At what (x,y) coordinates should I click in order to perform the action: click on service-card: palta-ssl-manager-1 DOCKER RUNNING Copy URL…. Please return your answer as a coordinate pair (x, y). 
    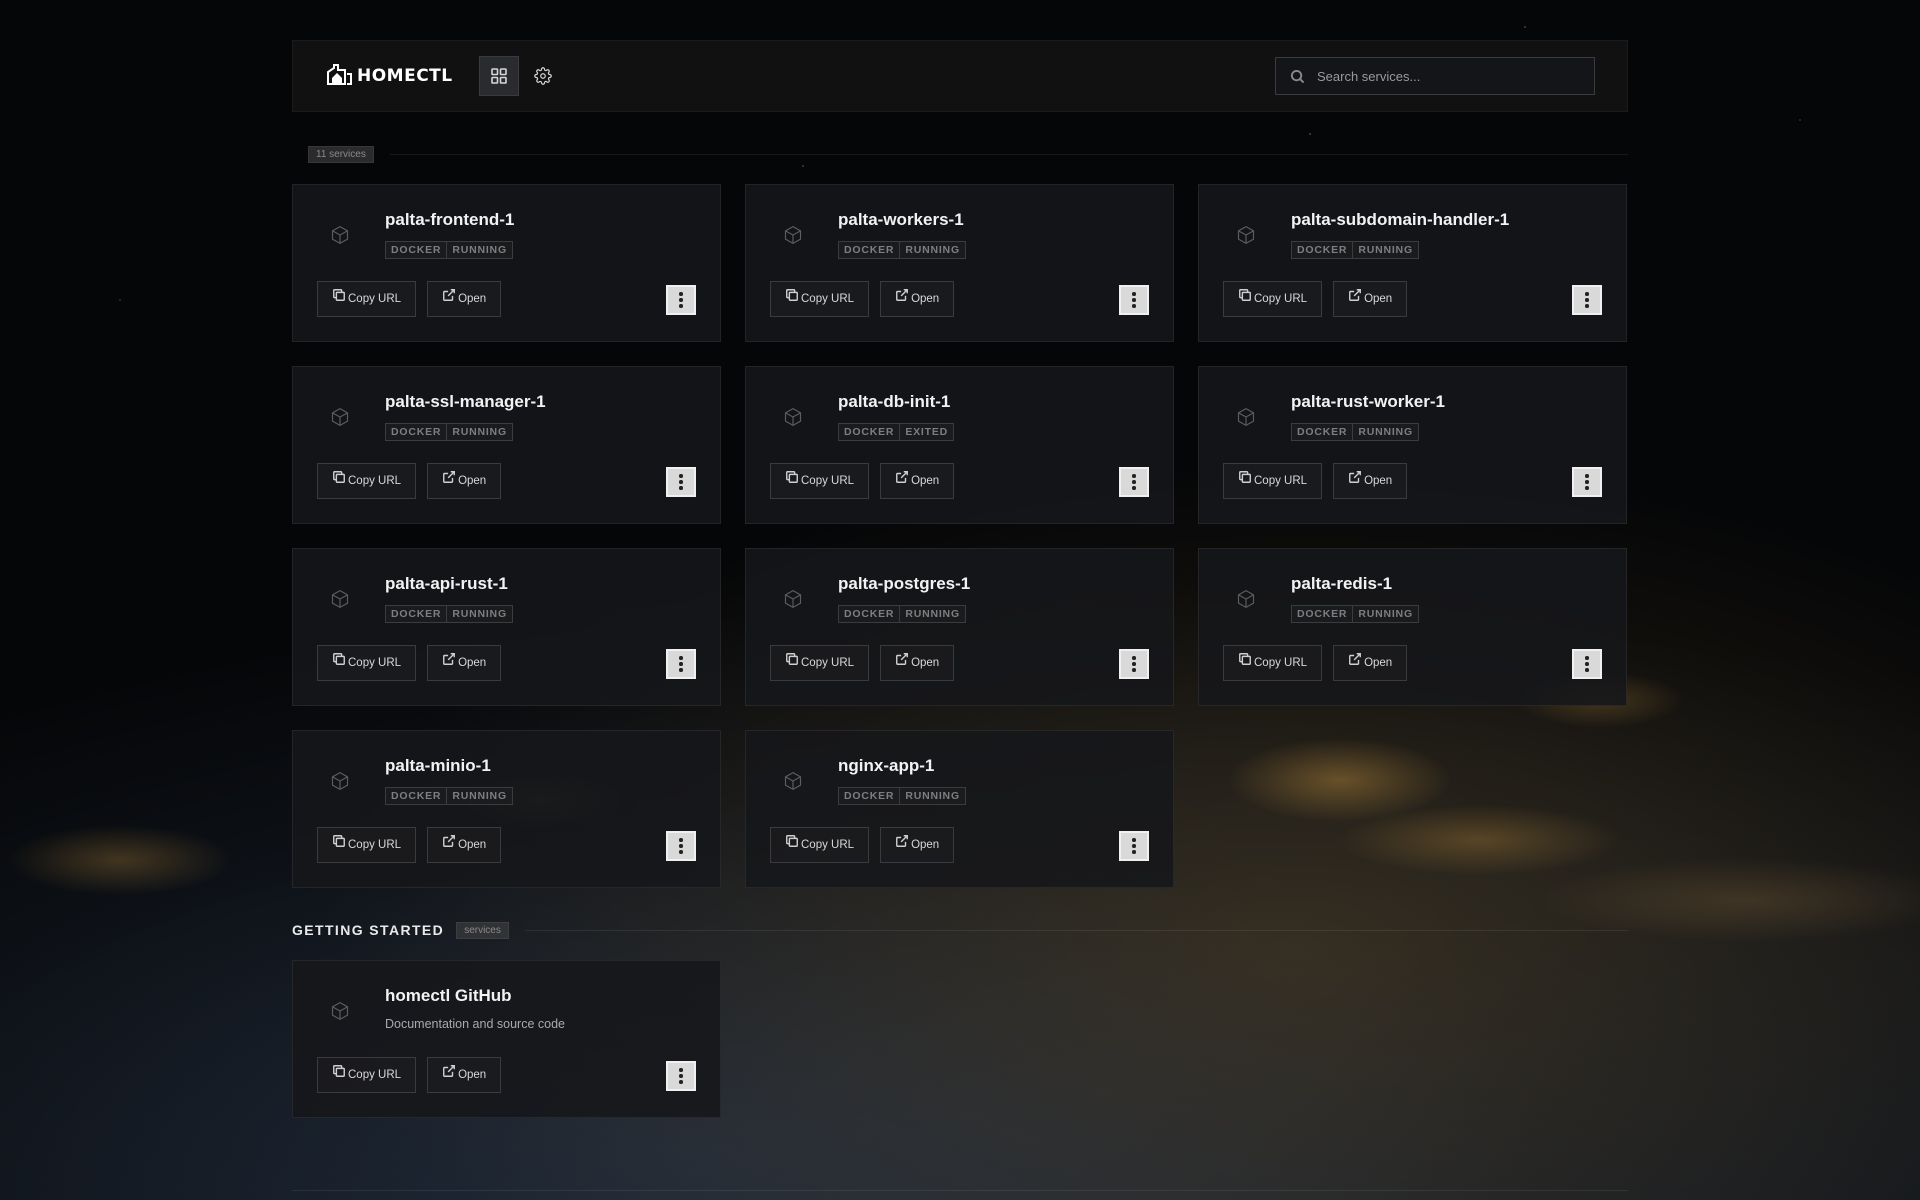
    Looking at the image, I should click on (506, 445).